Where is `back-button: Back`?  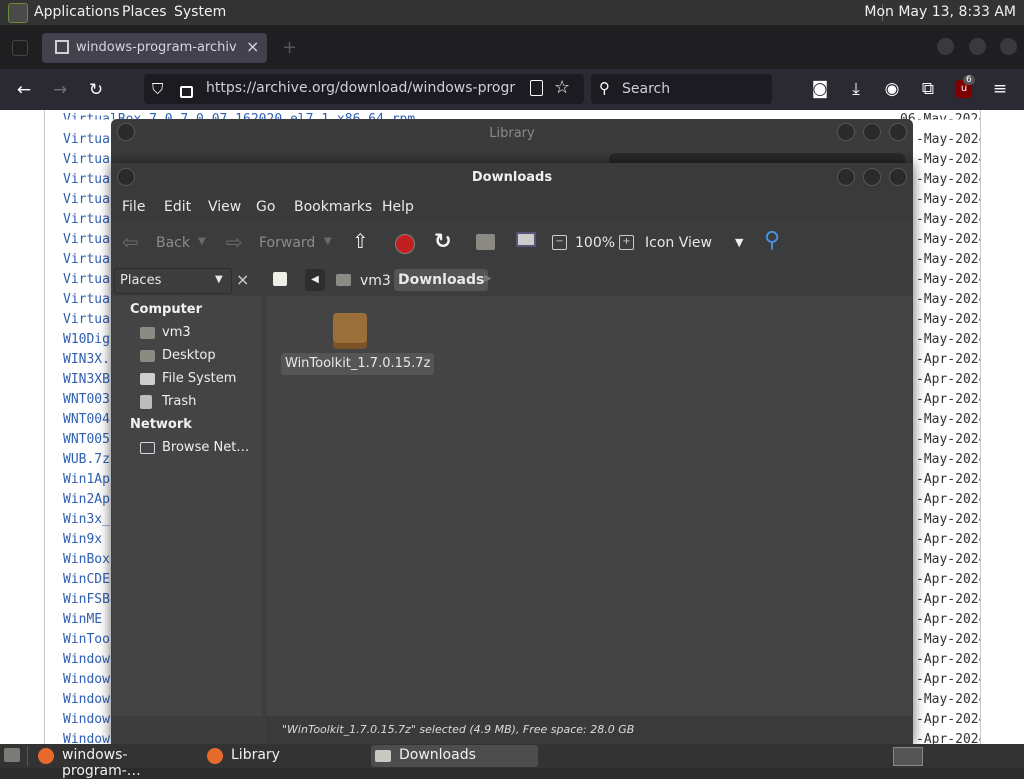
back-button: Back is located at coordinates (173, 243).